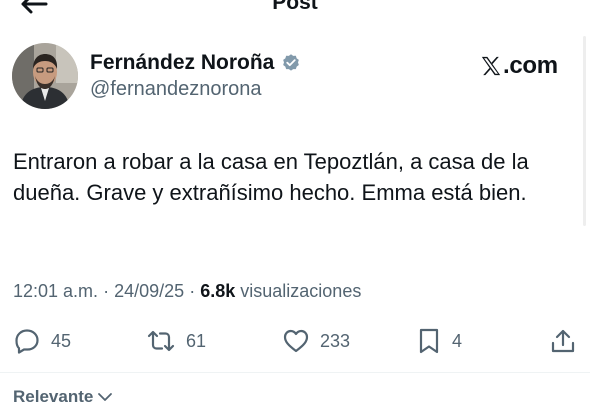 This screenshot has width=590, height=412. What do you see at coordinates (149, 291) in the screenshot?
I see `post-date: 24/09/25` at bounding box center [149, 291].